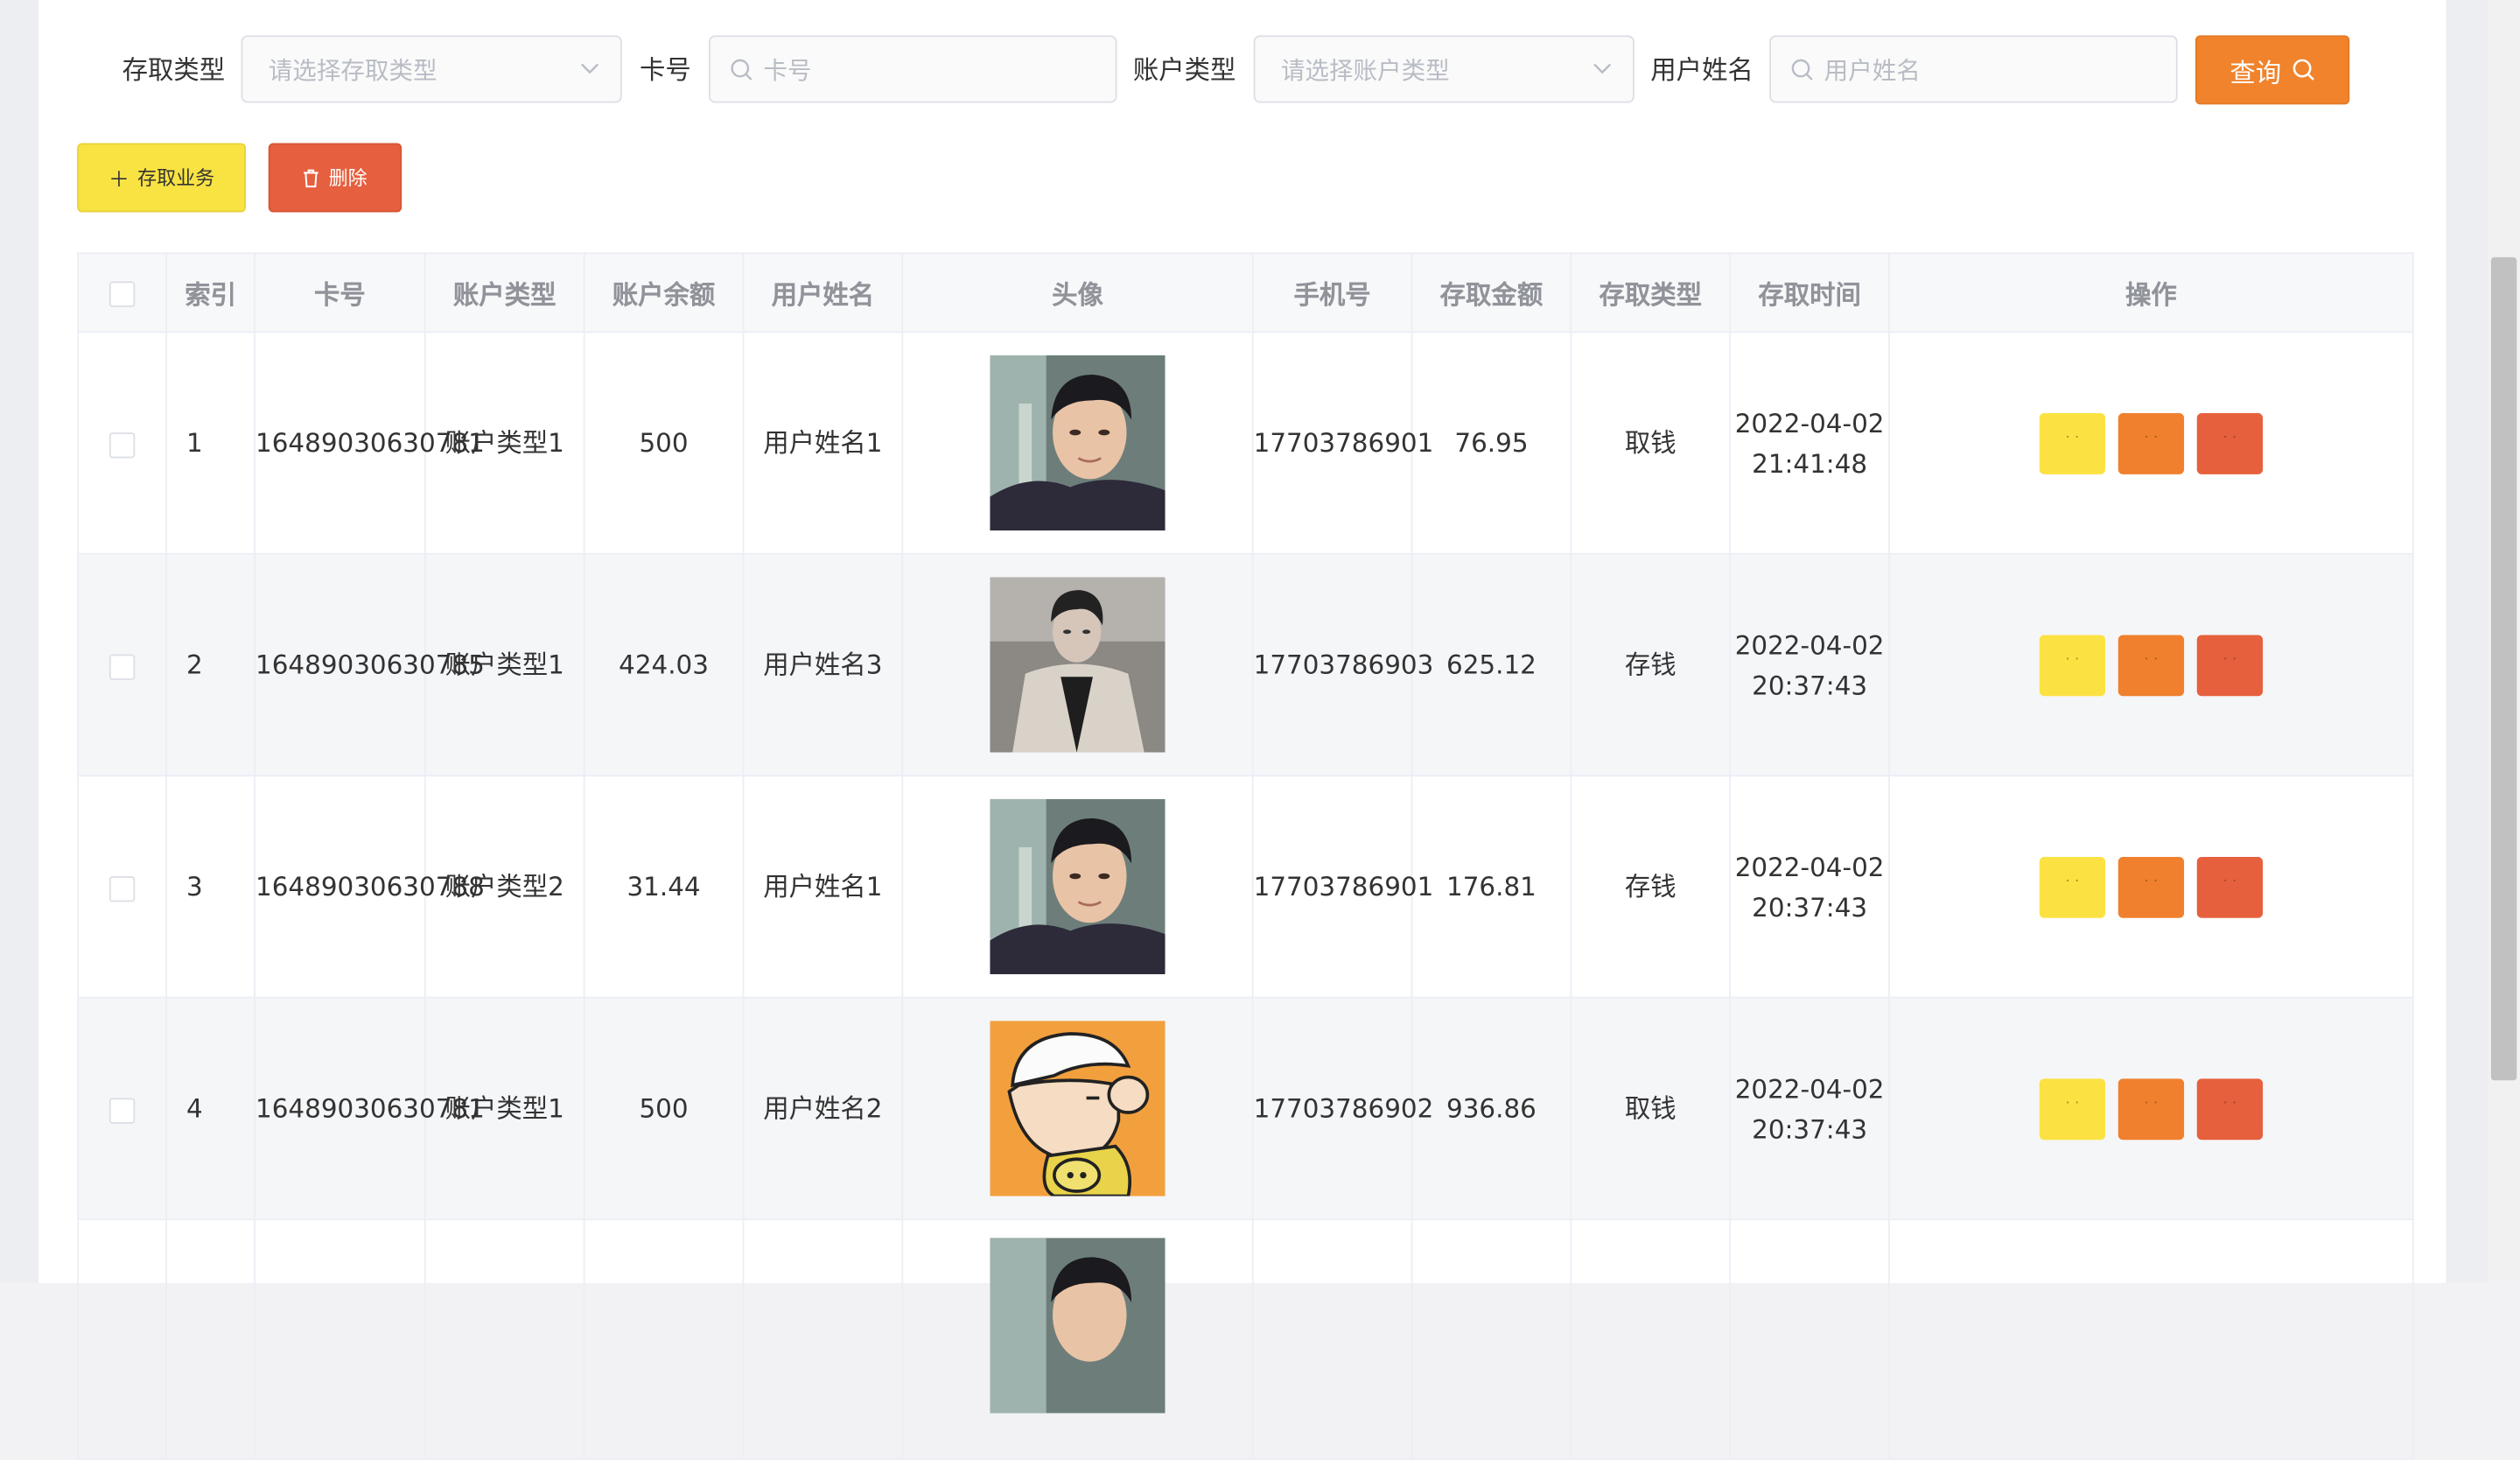 The width and height of the screenshot is (2520, 1460). What do you see at coordinates (1491, 887) in the screenshot?
I see `cell-amount: 176.81` at bounding box center [1491, 887].